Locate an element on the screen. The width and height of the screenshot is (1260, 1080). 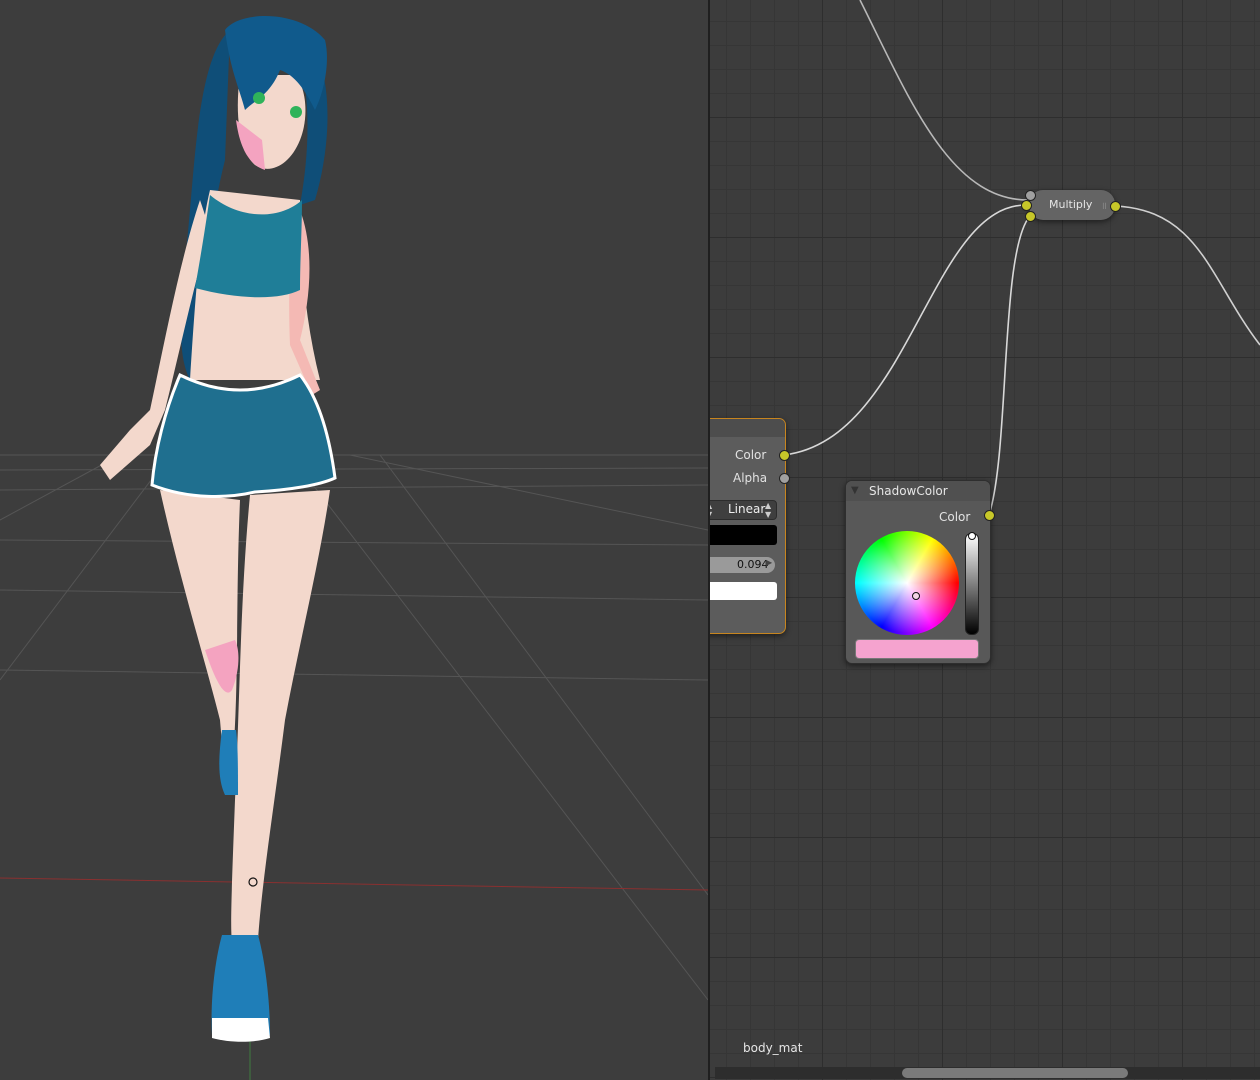
value-number-field: 0.094 ▶ is located at coordinates (742, 565).